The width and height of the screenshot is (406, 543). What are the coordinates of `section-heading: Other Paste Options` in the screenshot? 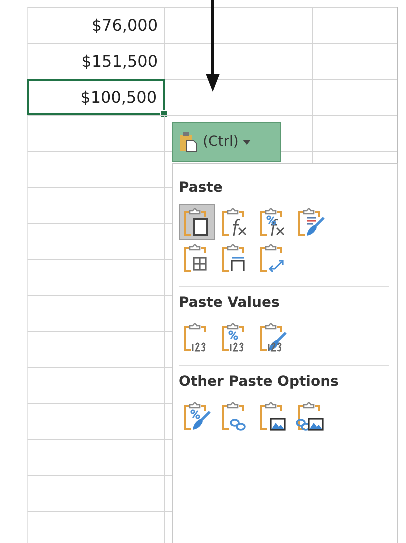 It's located at (259, 382).